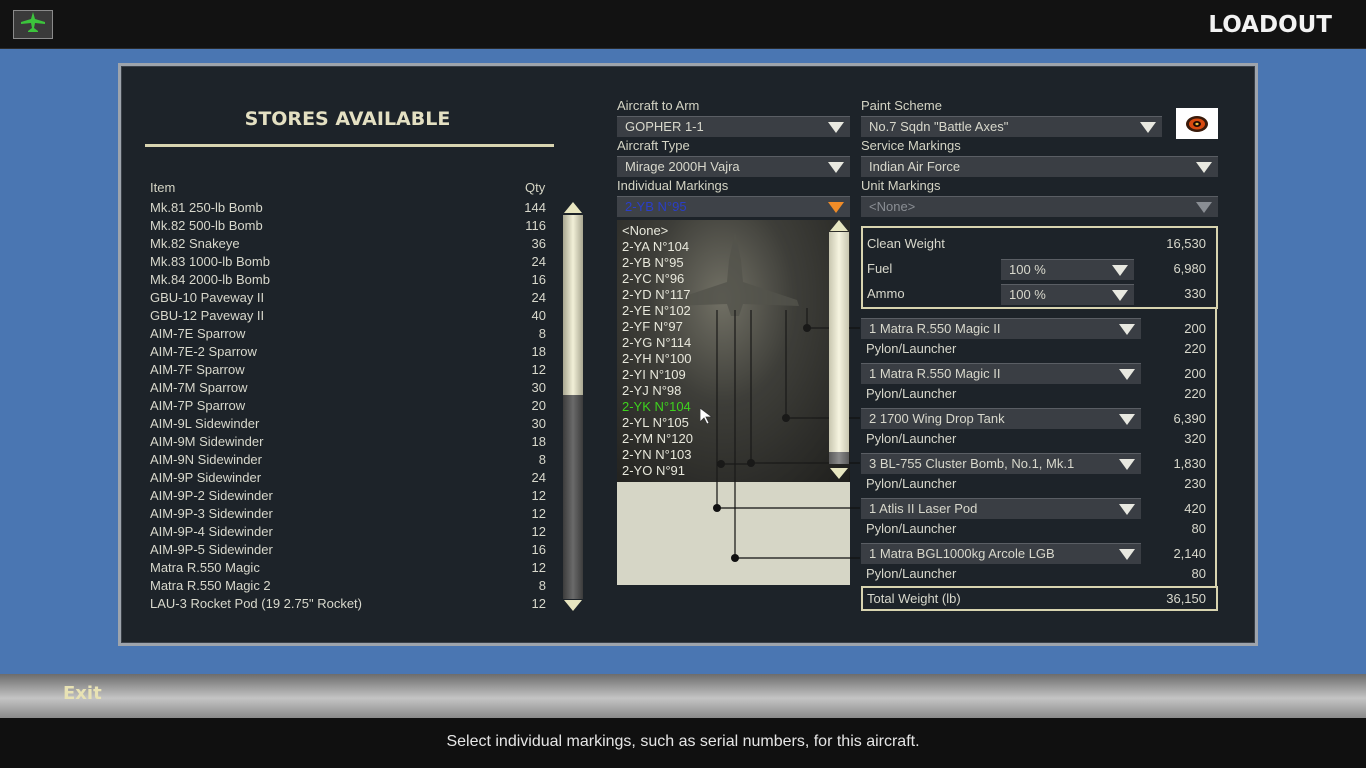 The image size is (1366, 768). Describe the element at coordinates (206, 477) in the screenshot. I see `store-name: AIM-9P Sidewinder` at that location.